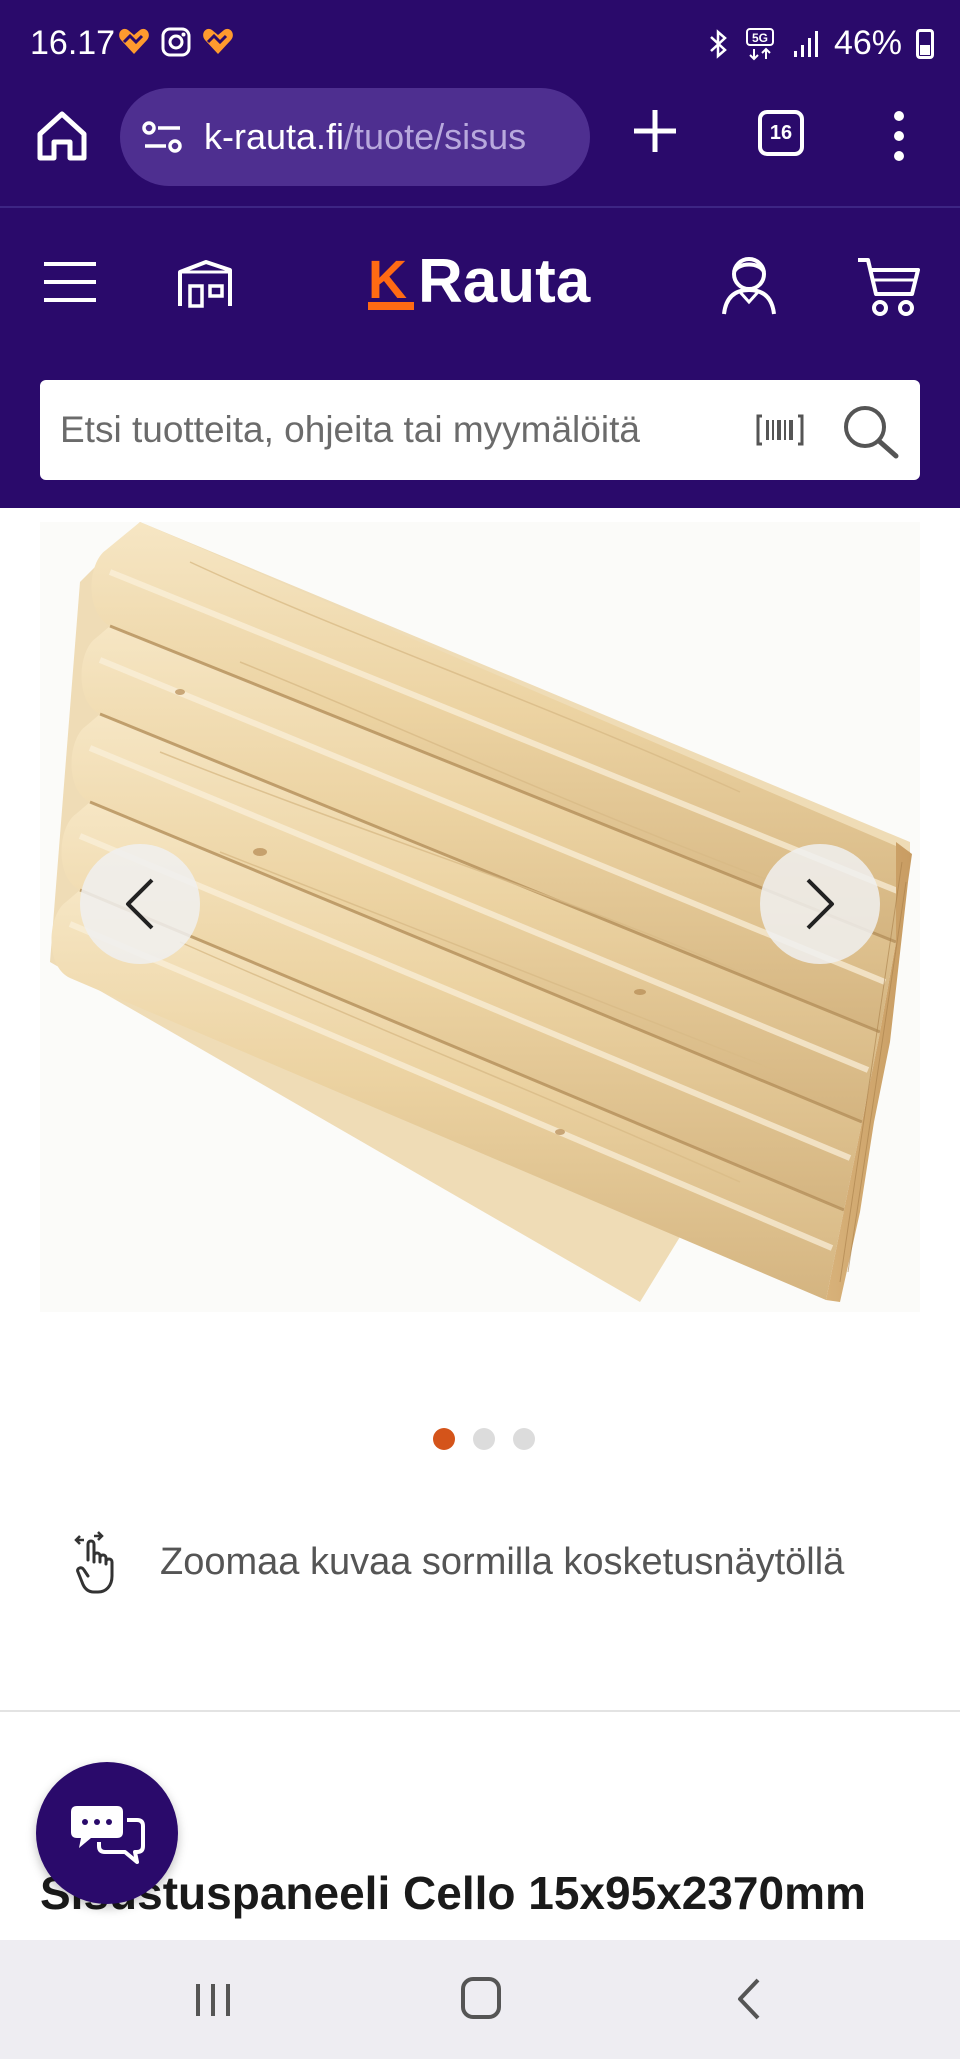 The height and width of the screenshot is (2059, 960). What do you see at coordinates (480, 1711) in the screenshot?
I see `section-divider` at bounding box center [480, 1711].